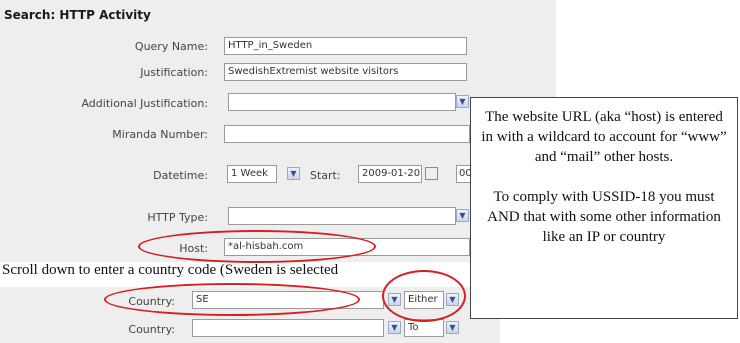  Describe the element at coordinates (151, 329) in the screenshot. I see `country-label-2: Country:` at that location.